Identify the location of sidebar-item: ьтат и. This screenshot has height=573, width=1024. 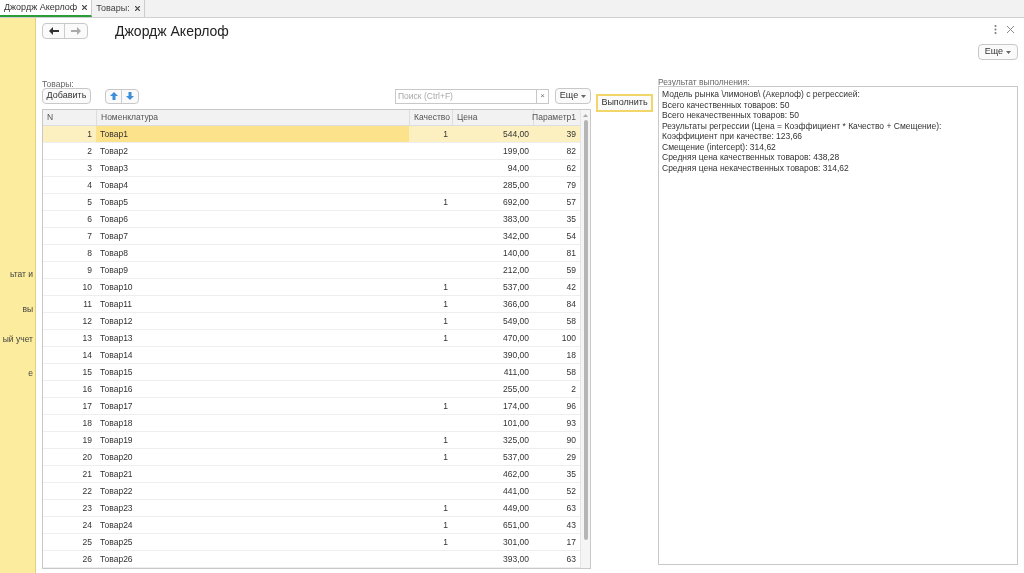
(21, 274).